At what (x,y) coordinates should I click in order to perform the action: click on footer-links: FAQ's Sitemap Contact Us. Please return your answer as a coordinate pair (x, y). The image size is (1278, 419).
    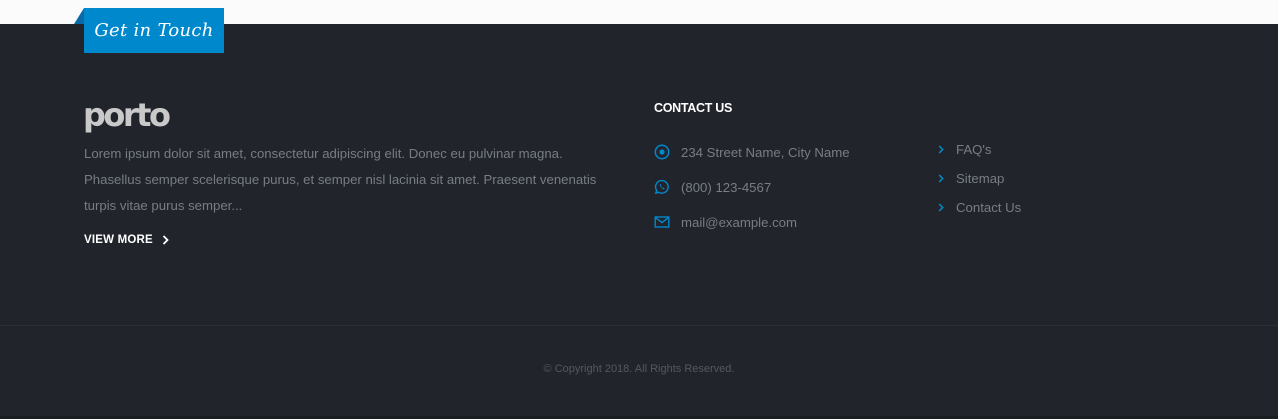
    Looking at the image, I should click on (979, 178).